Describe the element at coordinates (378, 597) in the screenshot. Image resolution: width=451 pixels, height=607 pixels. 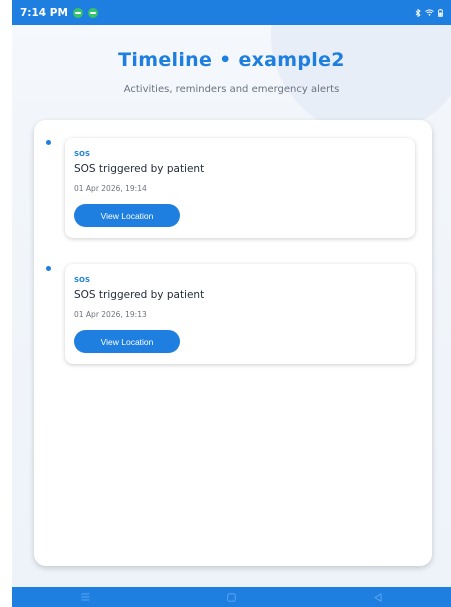
I see `back-icon` at that location.